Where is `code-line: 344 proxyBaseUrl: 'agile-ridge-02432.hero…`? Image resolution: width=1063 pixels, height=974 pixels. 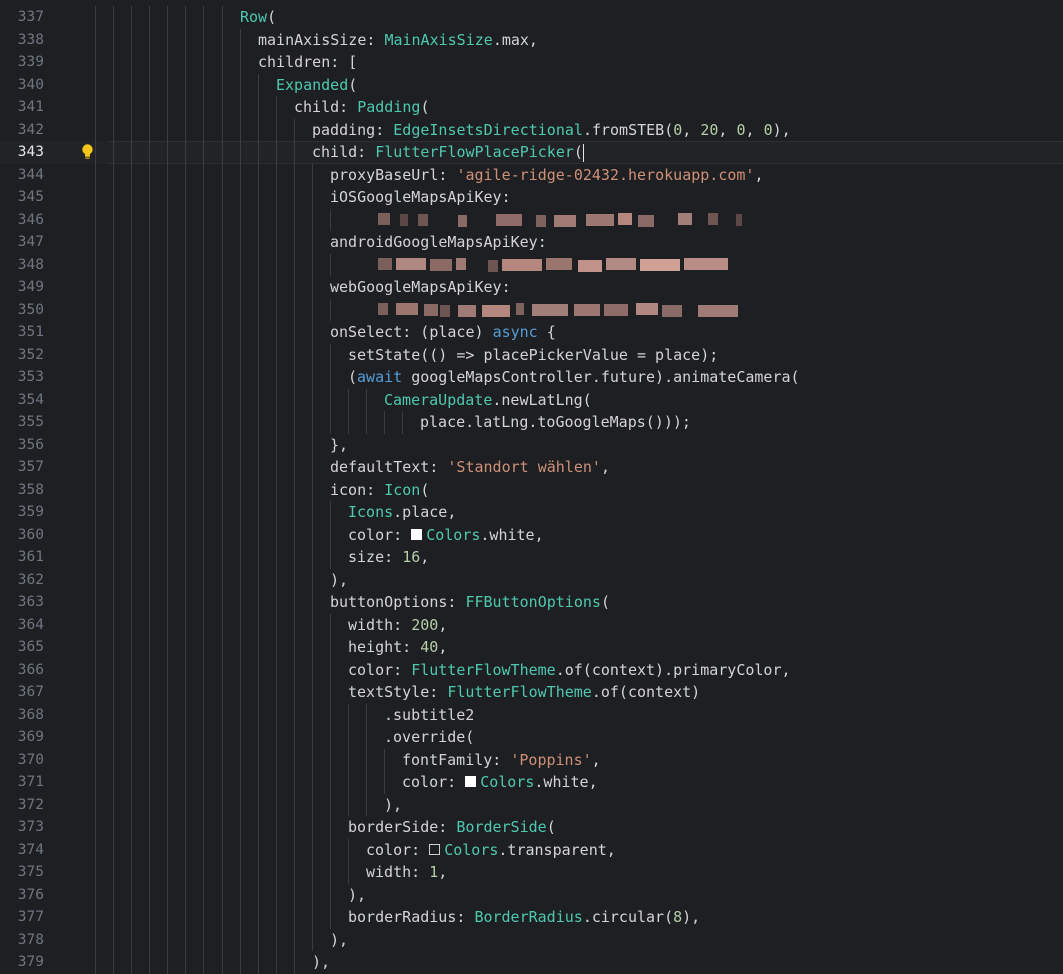
code-line: 344 proxyBaseUrl: 'agile-ridge-02432.hero… is located at coordinates (531, 174).